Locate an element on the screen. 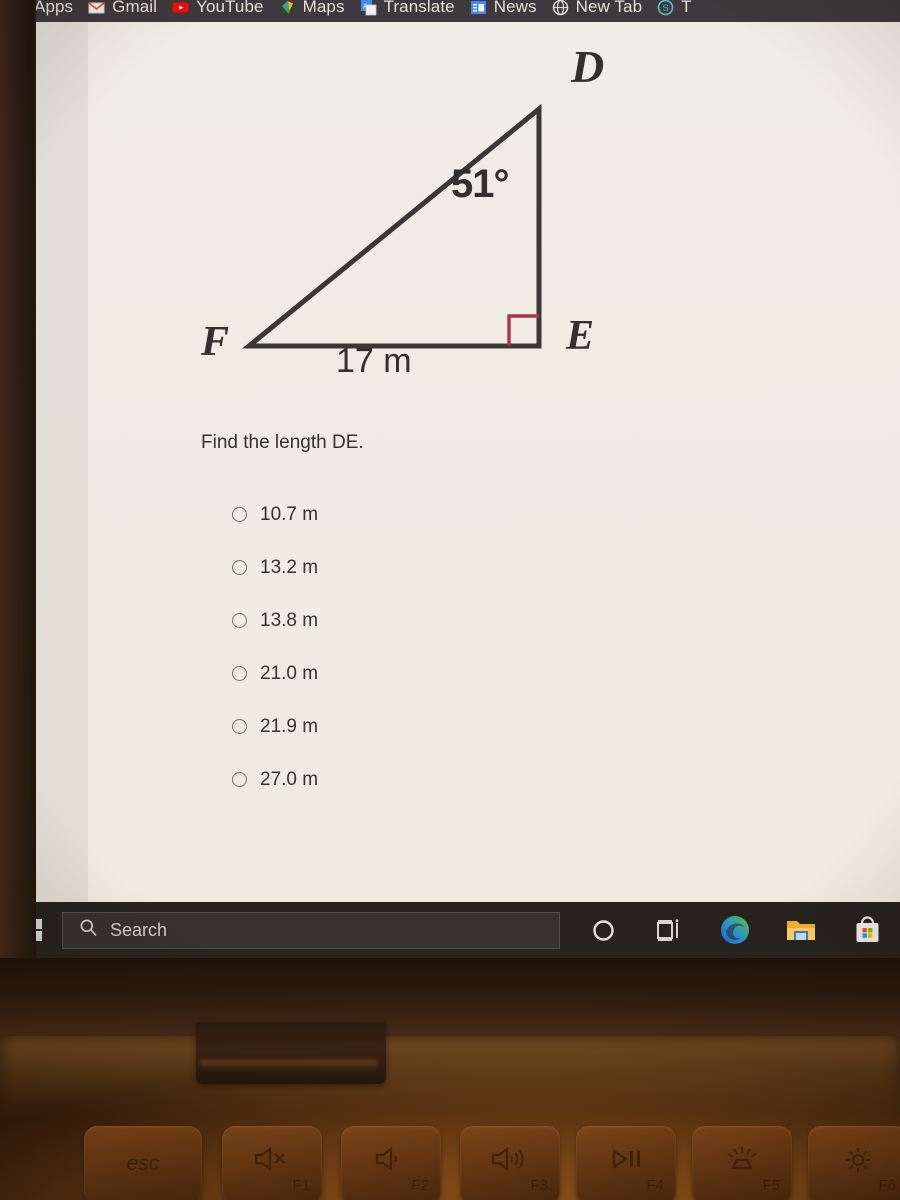 This screenshot has width=900, height=1200. svg-text: S is located at coordinates (666, 8).